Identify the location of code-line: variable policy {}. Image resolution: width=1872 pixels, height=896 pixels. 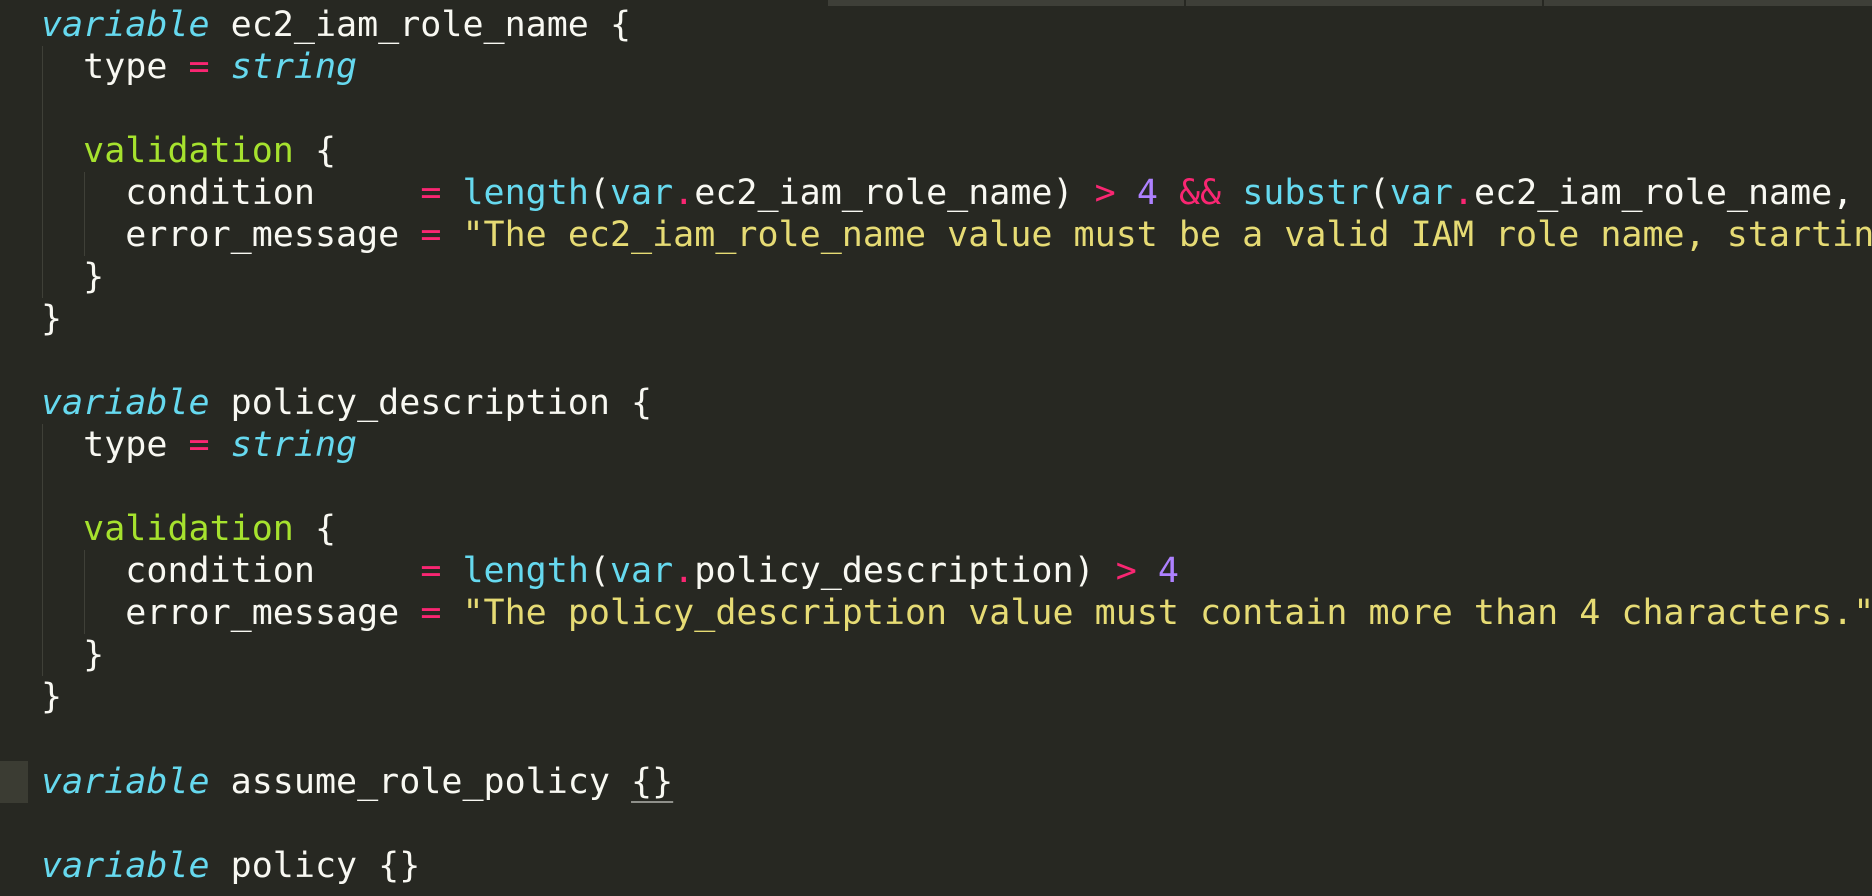
(230, 866).